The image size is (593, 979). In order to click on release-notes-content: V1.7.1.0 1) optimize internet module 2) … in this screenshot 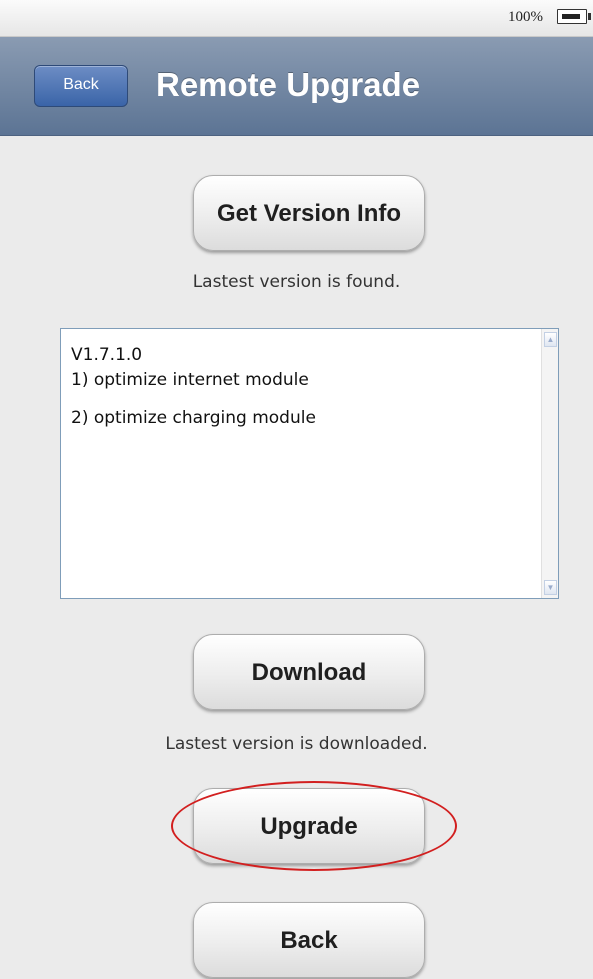, I will do `click(193, 385)`.